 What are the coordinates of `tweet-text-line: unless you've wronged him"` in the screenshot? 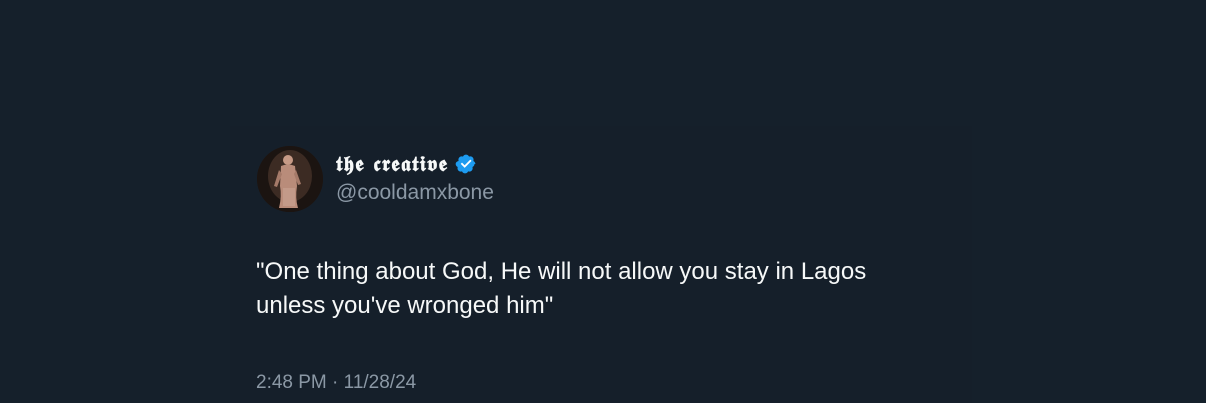 It's located at (405, 305).